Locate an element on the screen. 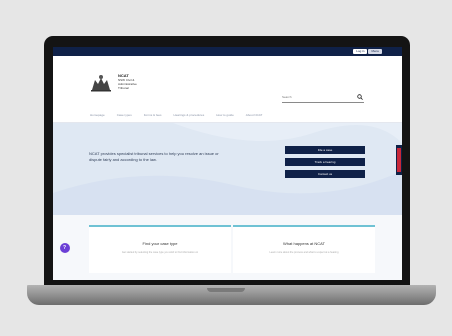 This screenshot has height=336, width=452. hero-actions: File a case Track a hearing Contact us is located at coordinates (325, 162).